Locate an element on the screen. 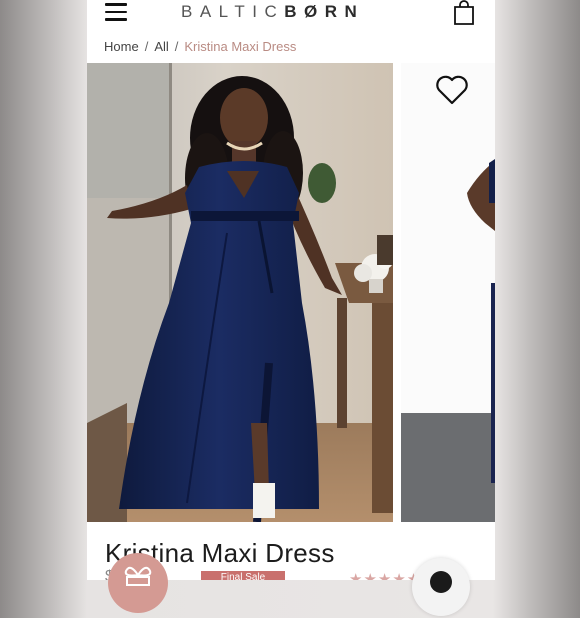 This screenshot has height=618, width=580. breadcrumb-all-link: All is located at coordinates (161, 46).